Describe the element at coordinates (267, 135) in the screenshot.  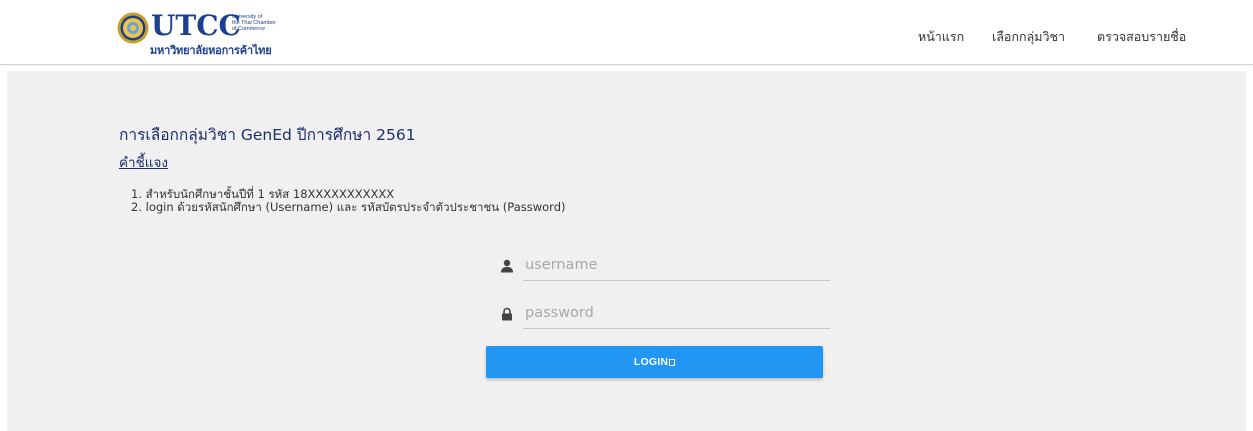
I see `page-title: การเลือกกลุ่มวิชา GenEd ปีการศึกษา 2561` at that location.